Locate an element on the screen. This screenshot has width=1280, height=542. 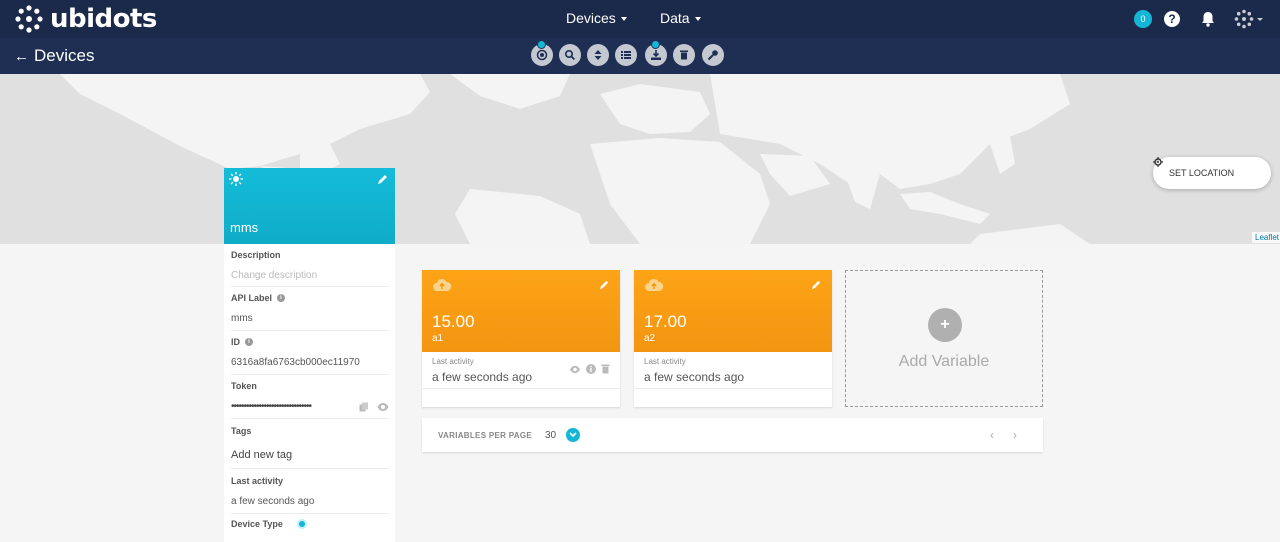
sort-button is located at coordinates (598, 55).